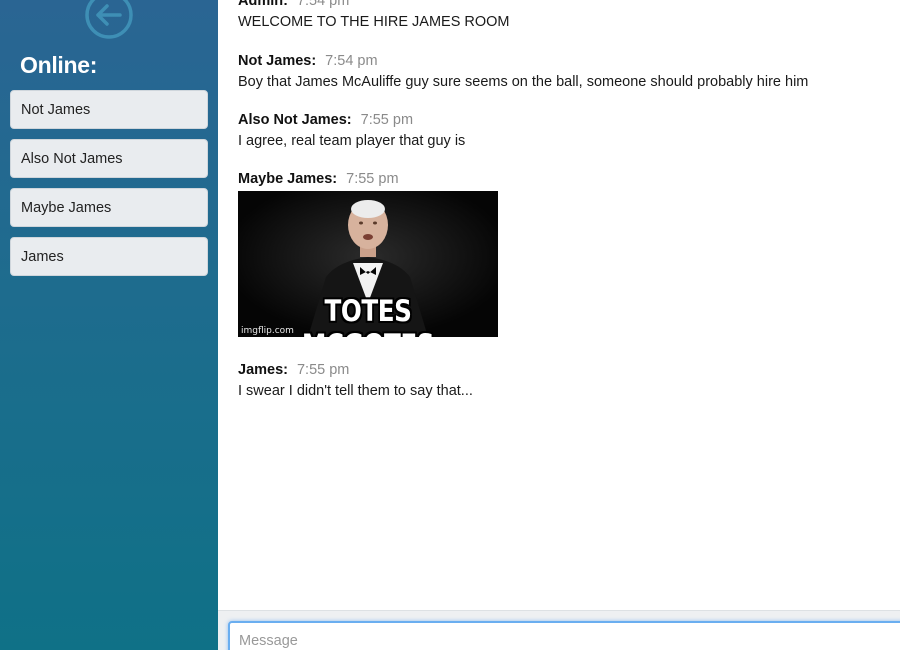  I want to click on message-text: WELCOME TO THE HIRE JAMES ROOM, so click(374, 22).